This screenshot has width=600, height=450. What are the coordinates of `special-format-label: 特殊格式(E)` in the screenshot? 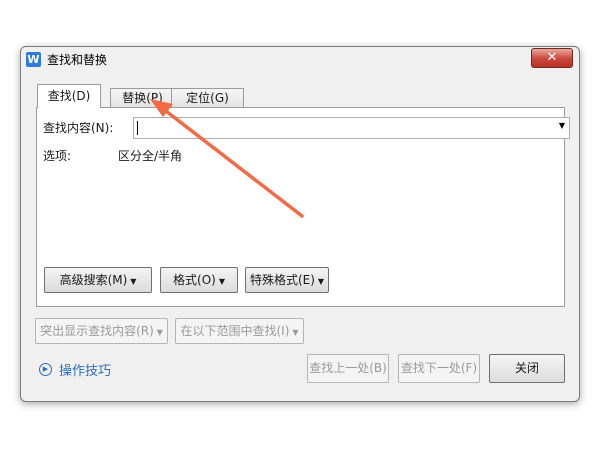 It's located at (282, 280).